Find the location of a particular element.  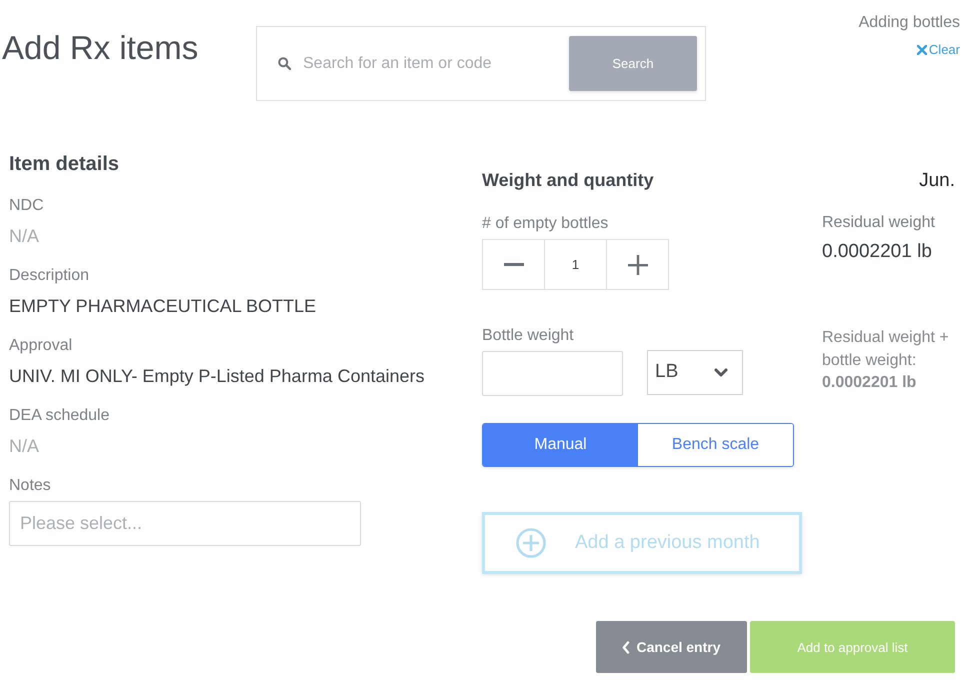

decrement-button is located at coordinates (513, 264).